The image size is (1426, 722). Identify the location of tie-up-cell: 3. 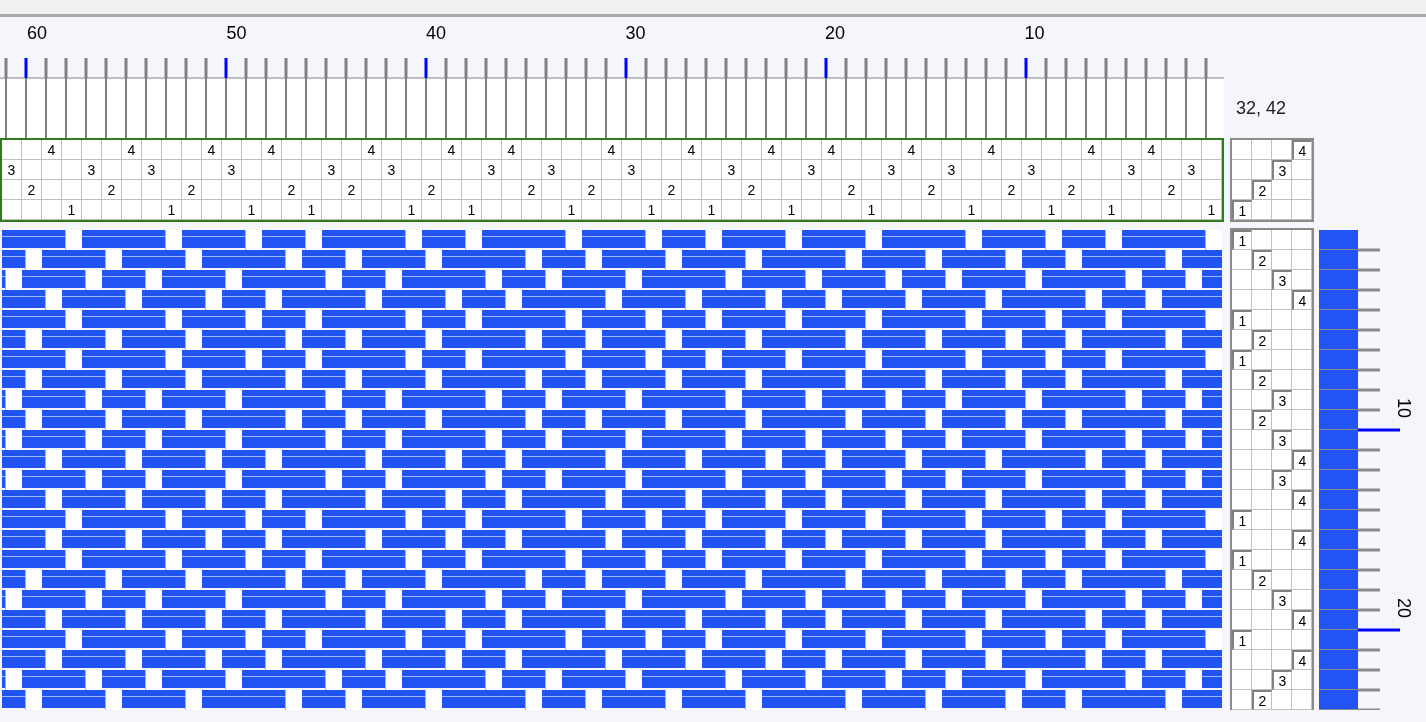
(1282, 170).